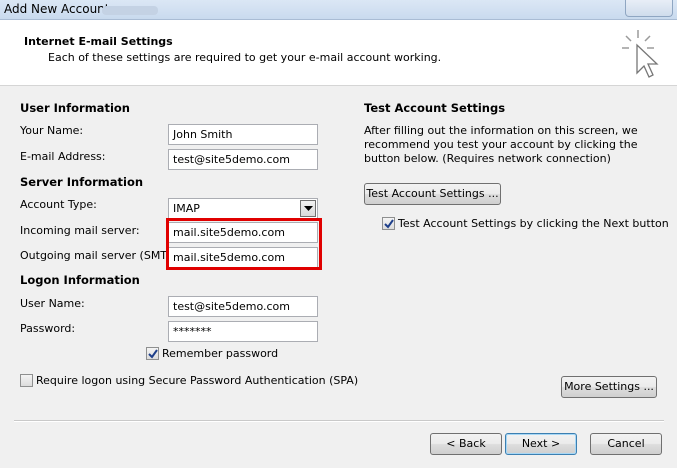 The height and width of the screenshot is (468, 677). What do you see at coordinates (57, 9) in the screenshot?
I see `window-title: Add New Account` at bounding box center [57, 9].